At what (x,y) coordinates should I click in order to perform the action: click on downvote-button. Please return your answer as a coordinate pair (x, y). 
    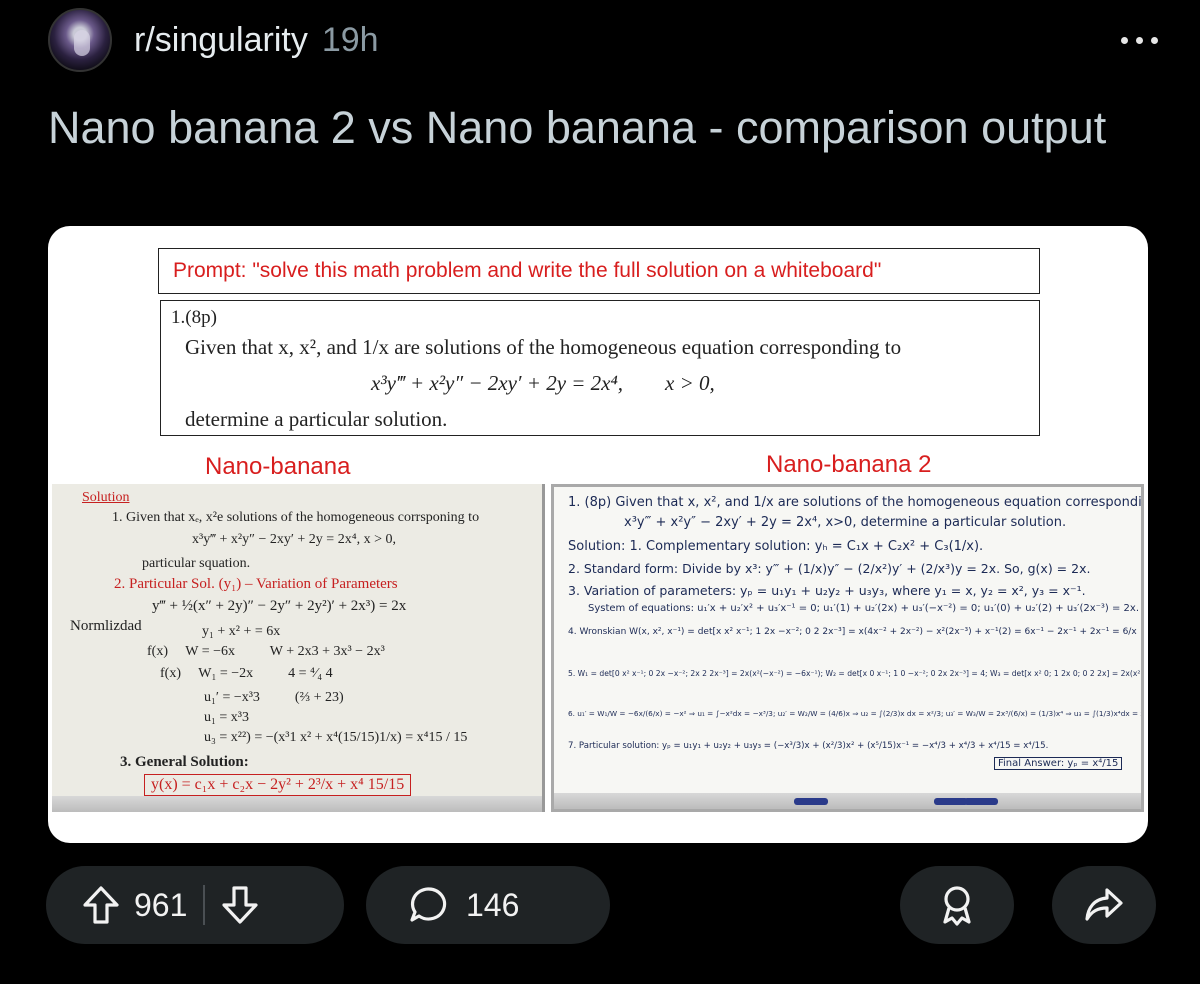
    Looking at the image, I should click on (240, 905).